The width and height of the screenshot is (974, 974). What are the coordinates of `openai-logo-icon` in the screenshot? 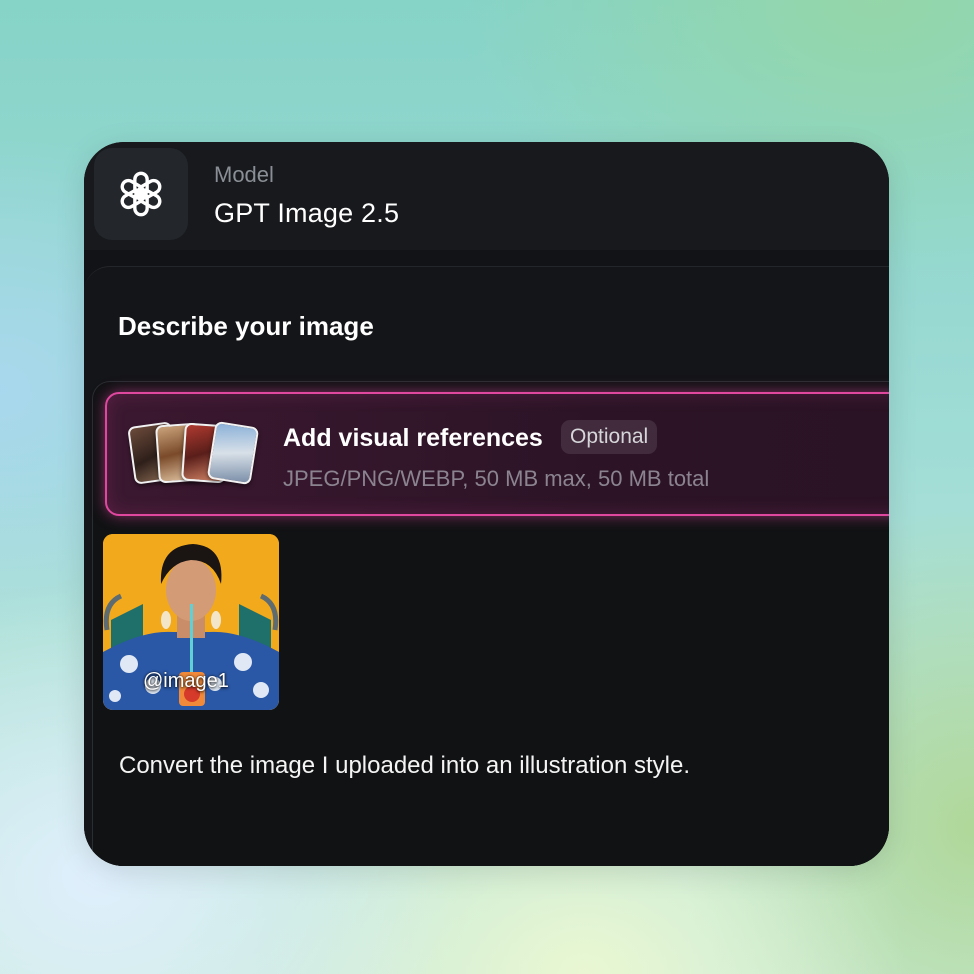 It's located at (141, 194).